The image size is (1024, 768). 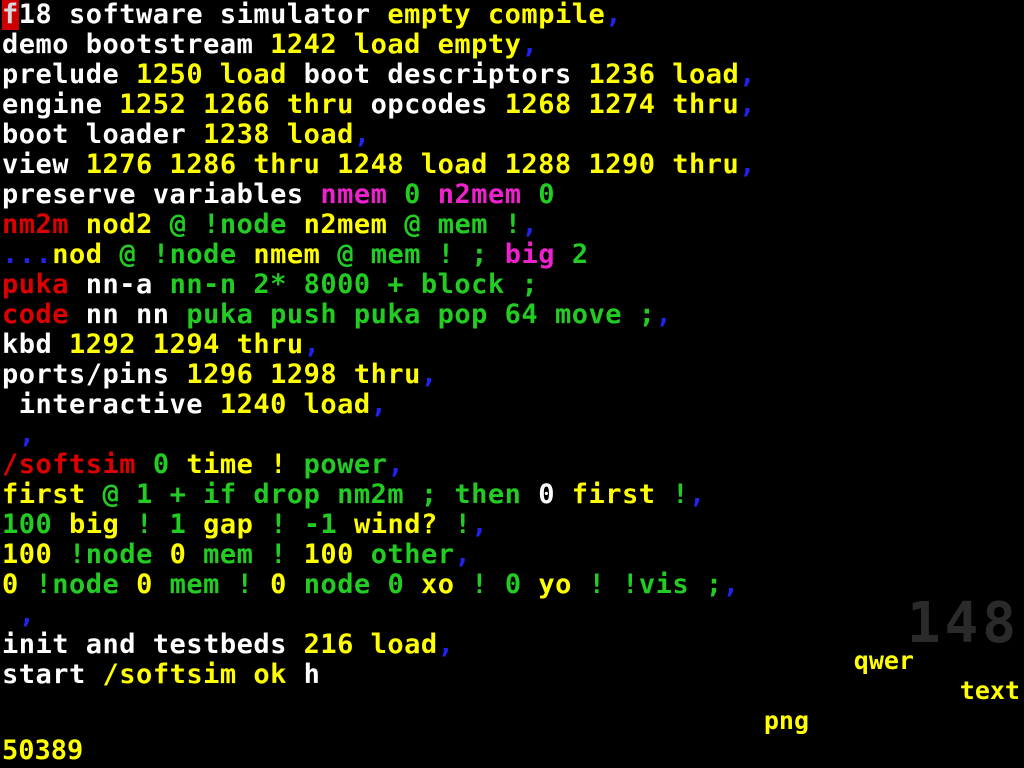 I want to click on source-line: ports/pins 1296 1298 thru,, so click(x=512, y=375).